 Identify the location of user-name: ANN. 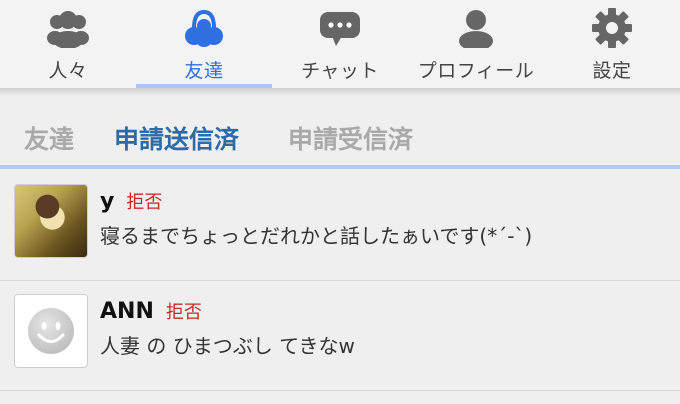
(127, 311).